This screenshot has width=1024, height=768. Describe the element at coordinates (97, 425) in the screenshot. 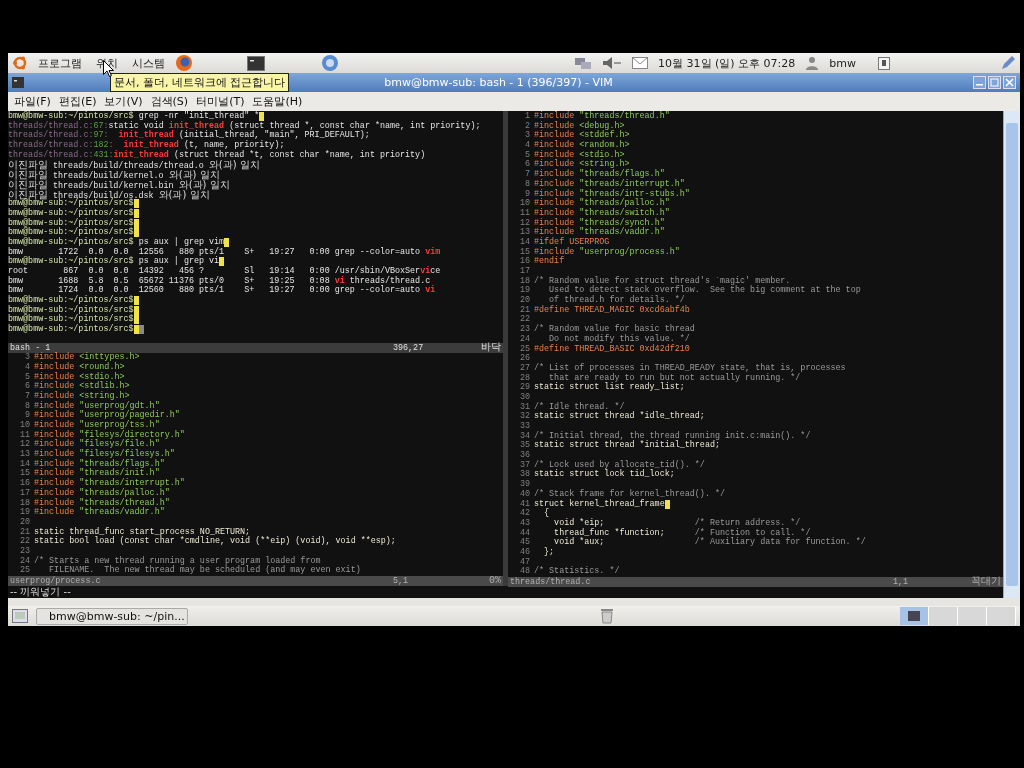

I see `code-line: #include "userprog/tss.h"` at that location.